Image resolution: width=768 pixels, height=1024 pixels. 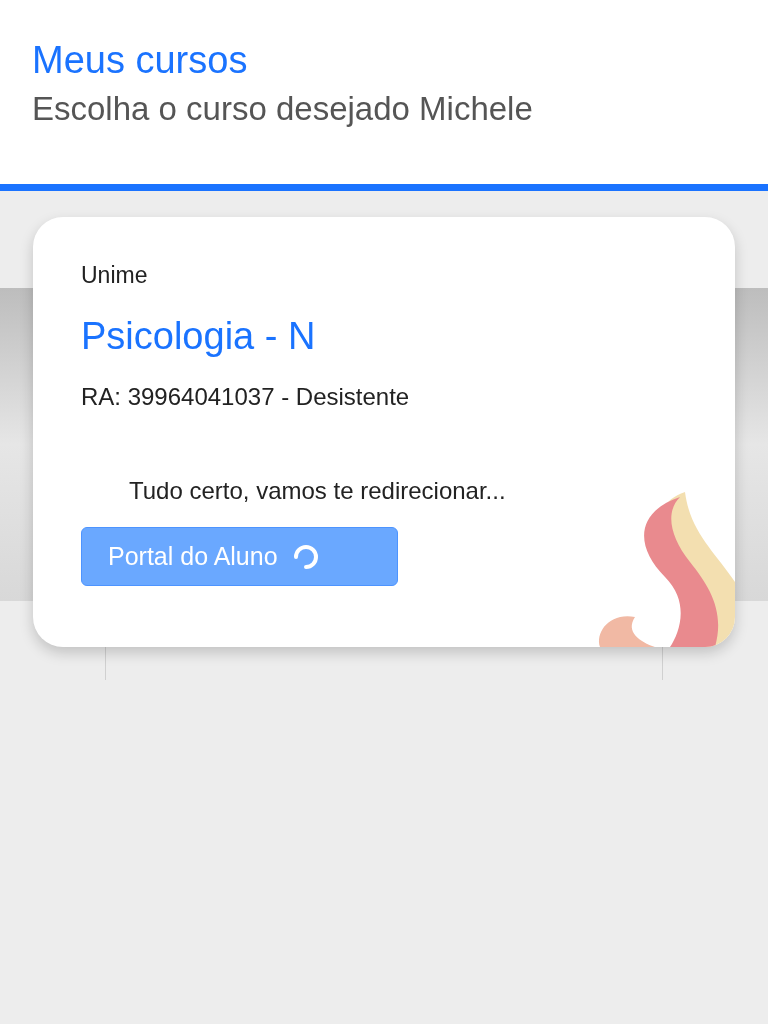 What do you see at coordinates (246, 397) in the screenshot?
I see `student-id: RA: 39964041037 - Desistente` at bounding box center [246, 397].